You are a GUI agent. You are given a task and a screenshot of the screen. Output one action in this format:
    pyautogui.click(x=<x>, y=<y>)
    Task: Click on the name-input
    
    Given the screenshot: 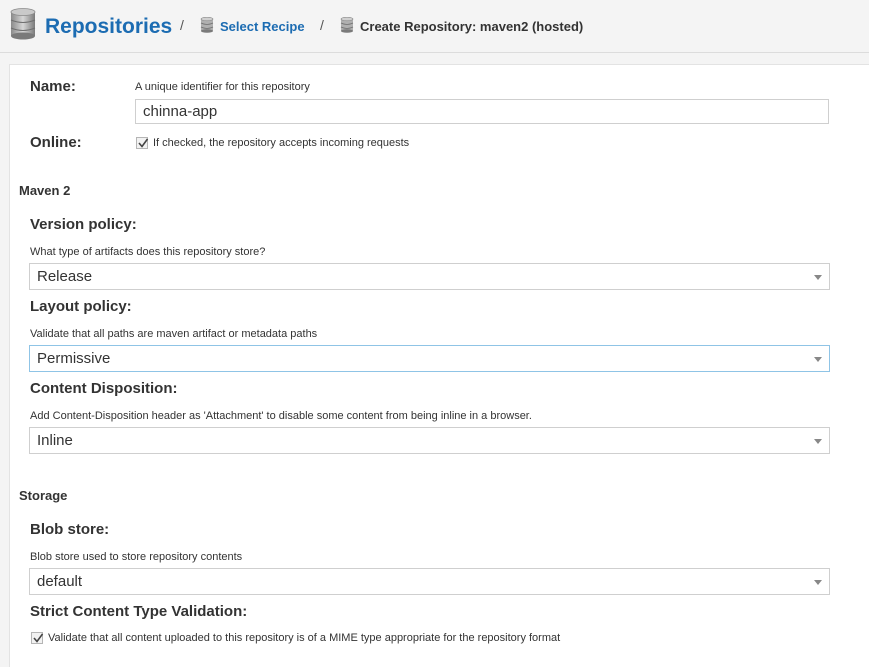 What is the action you would take?
    pyautogui.click(x=482, y=111)
    